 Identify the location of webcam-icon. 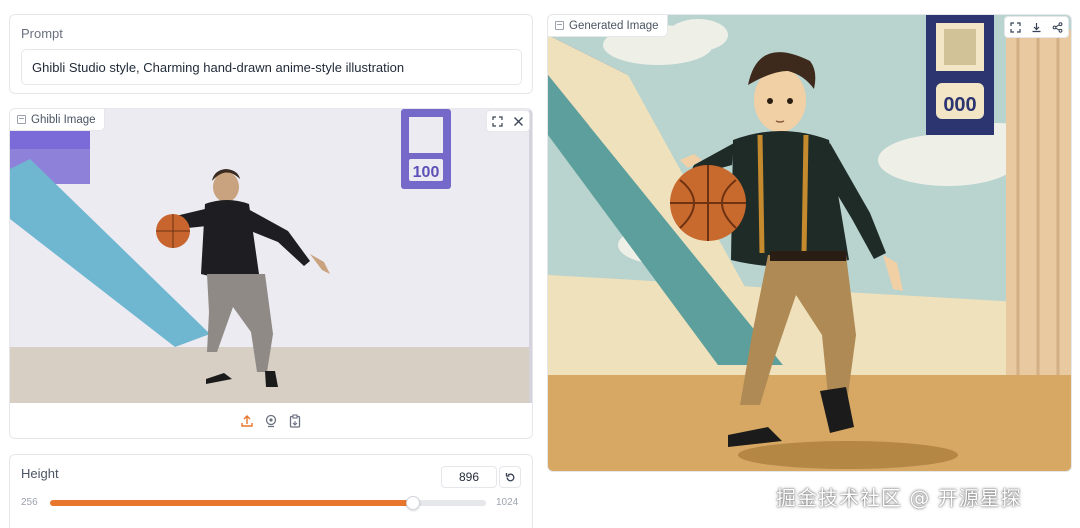
(271, 421).